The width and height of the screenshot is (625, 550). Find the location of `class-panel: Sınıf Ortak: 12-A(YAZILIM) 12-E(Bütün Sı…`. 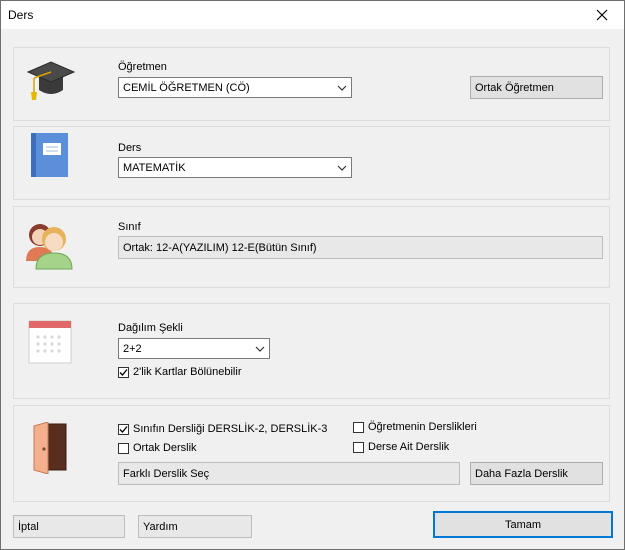

class-panel: Sınıf Ortak: 12-A(YAZILIM) 12-E(Bütün Sı… is located at coordinates (311, 247).